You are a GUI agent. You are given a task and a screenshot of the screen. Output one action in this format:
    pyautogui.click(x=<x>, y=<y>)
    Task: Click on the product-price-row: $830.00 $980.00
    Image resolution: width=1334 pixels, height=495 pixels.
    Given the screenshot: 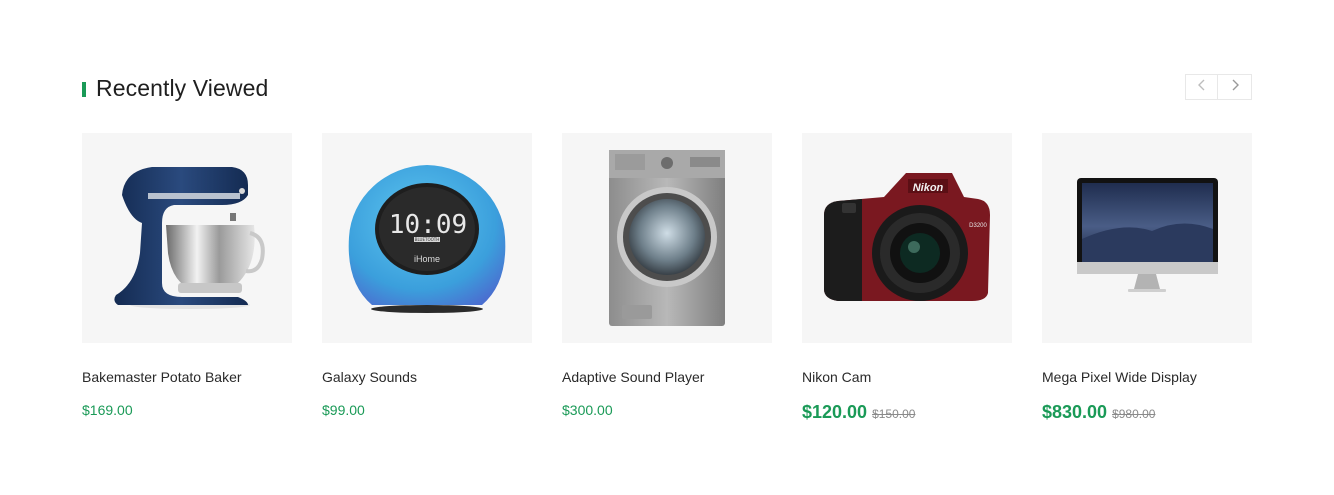 What is the action you would take?
    pyautogui.click(x=1147, y=413)
    